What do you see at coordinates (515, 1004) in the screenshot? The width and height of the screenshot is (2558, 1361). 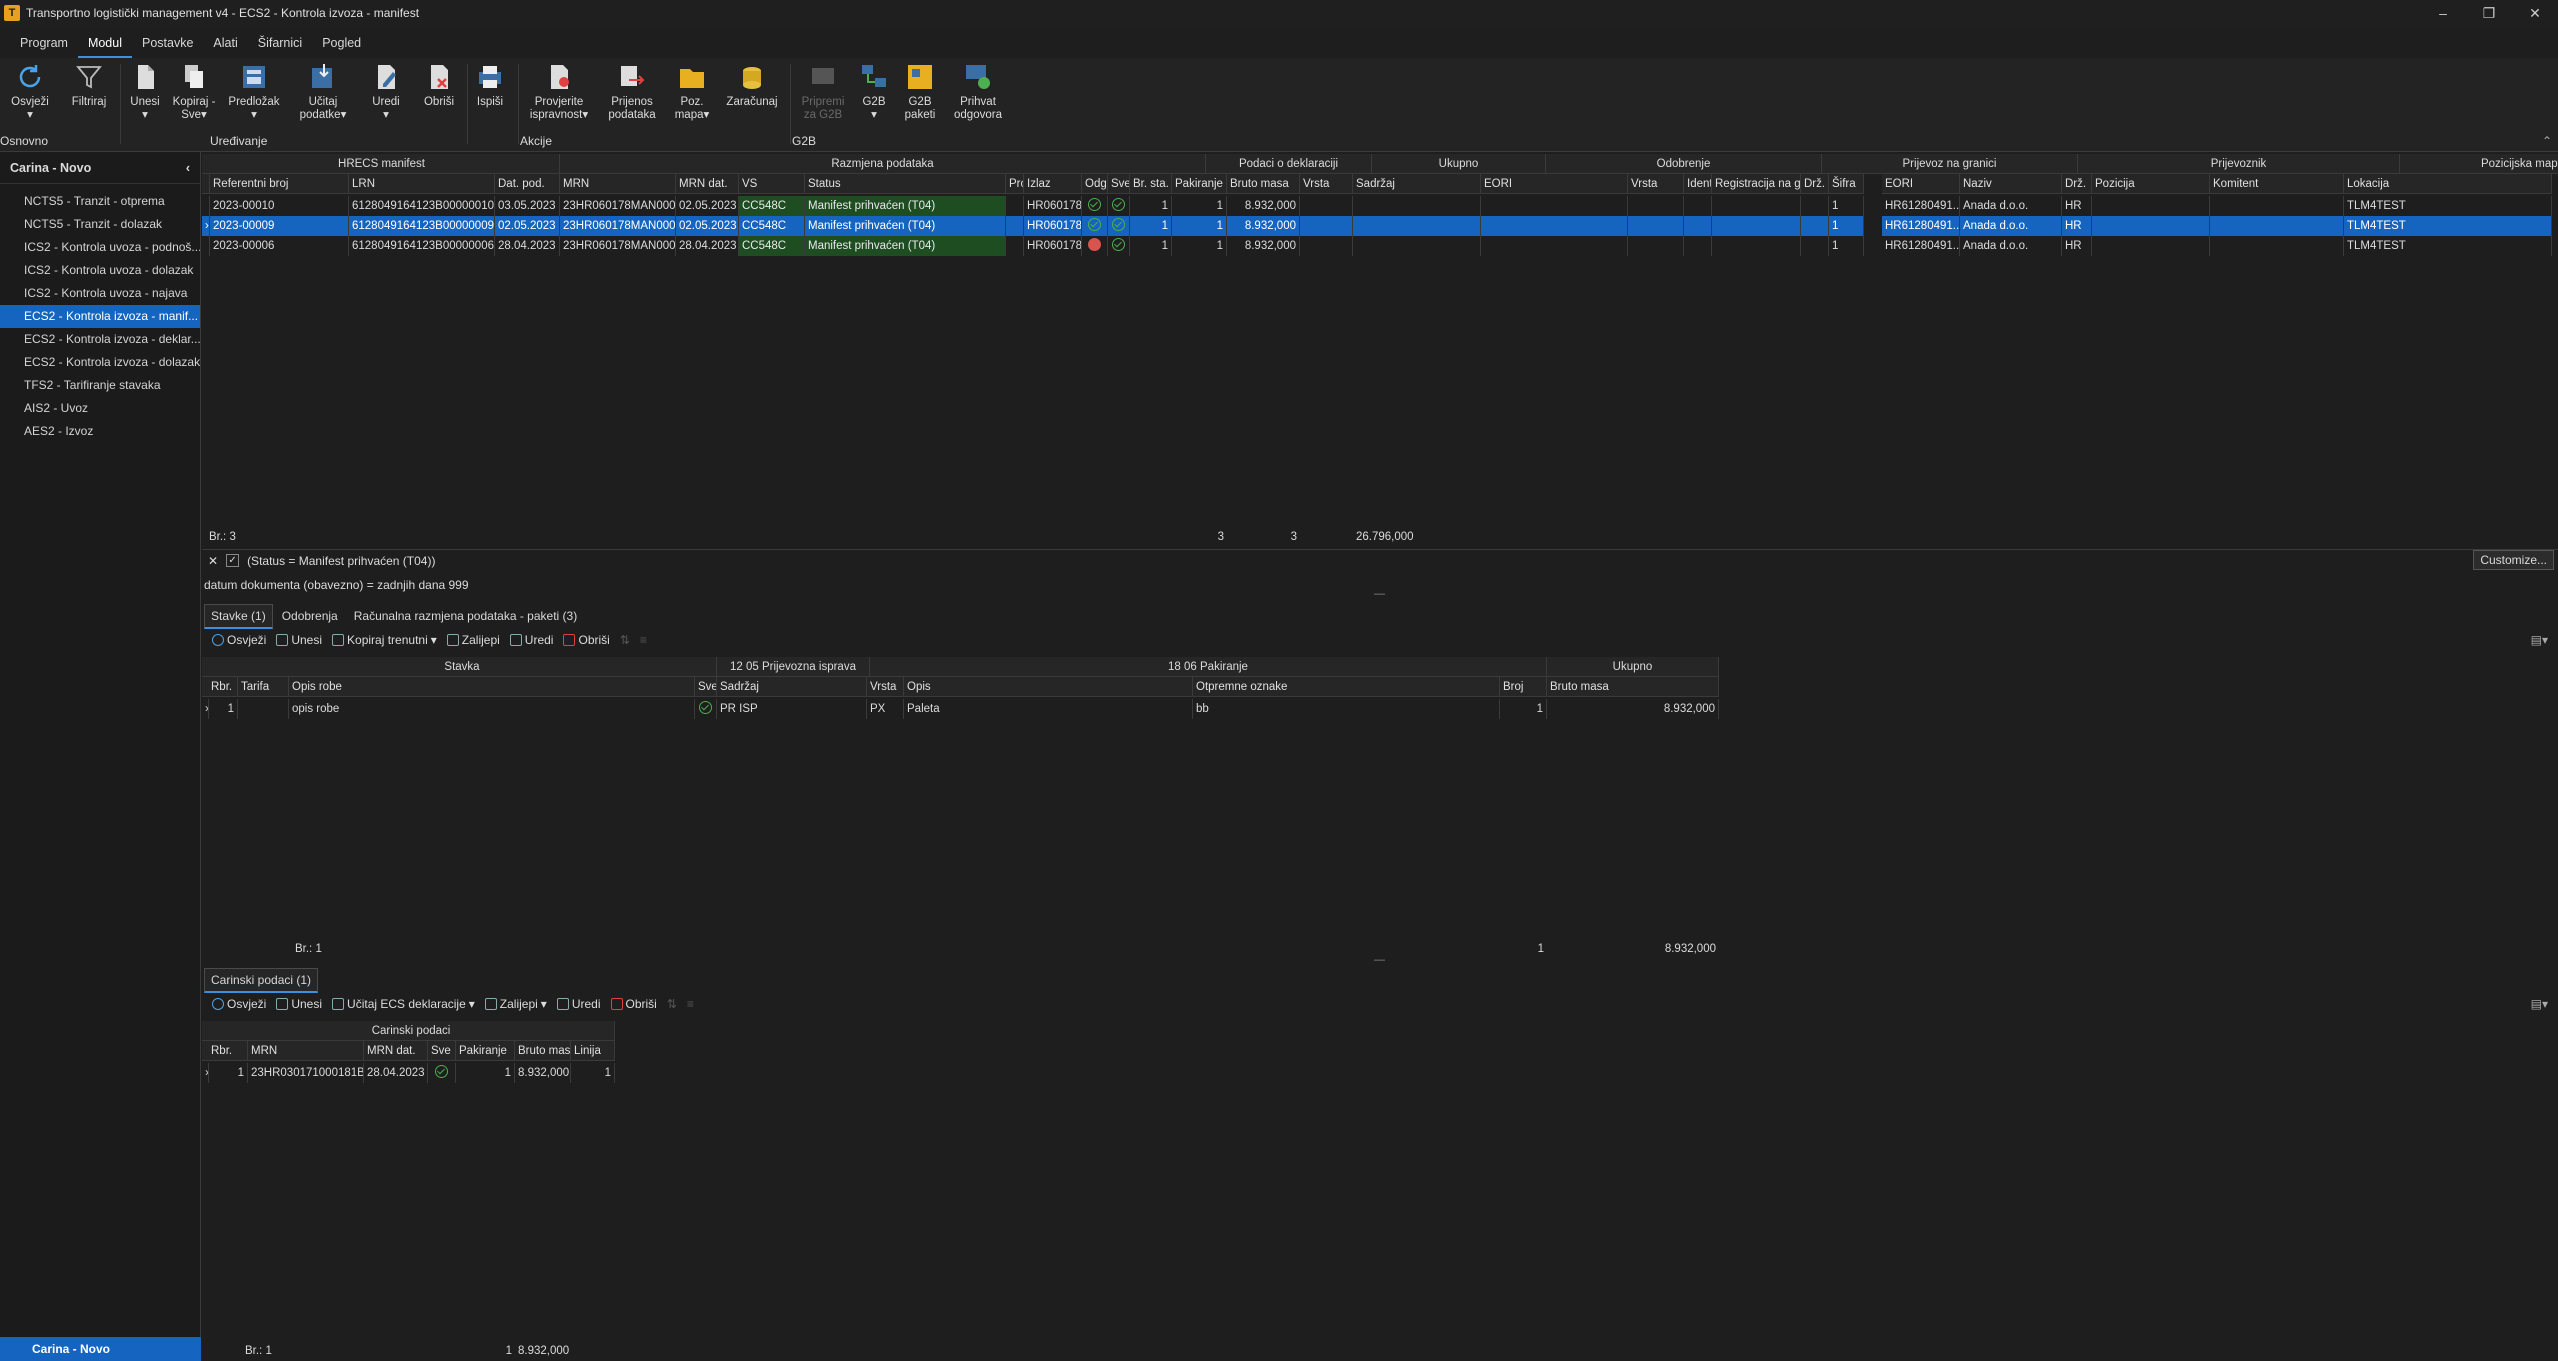 I see `customs-paste-button: Zalijepi ▾` at bounding box center [515, 1004].